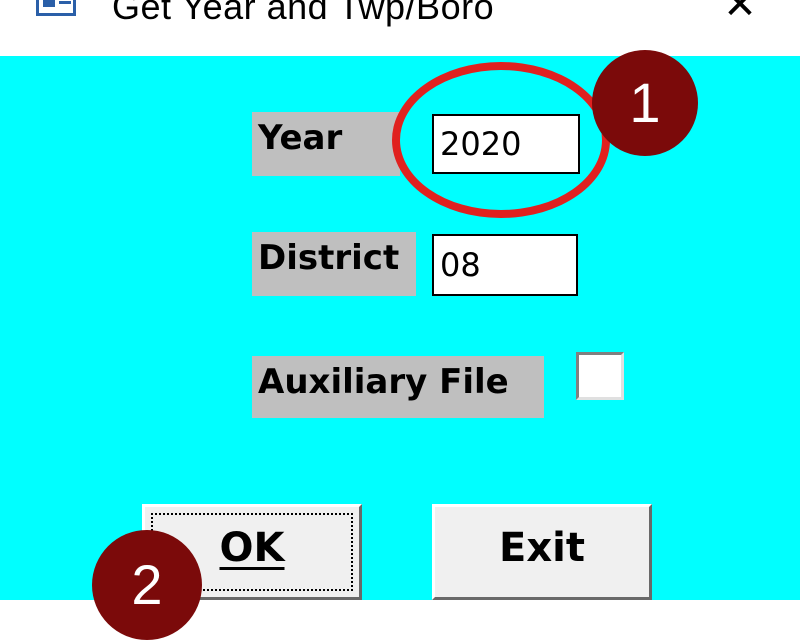 Image resolution: width=800 pixels, height=640 pixels. Describe the element at coordinates (740, 15) in the screenshot. I see `close-button: ✕` at that location.